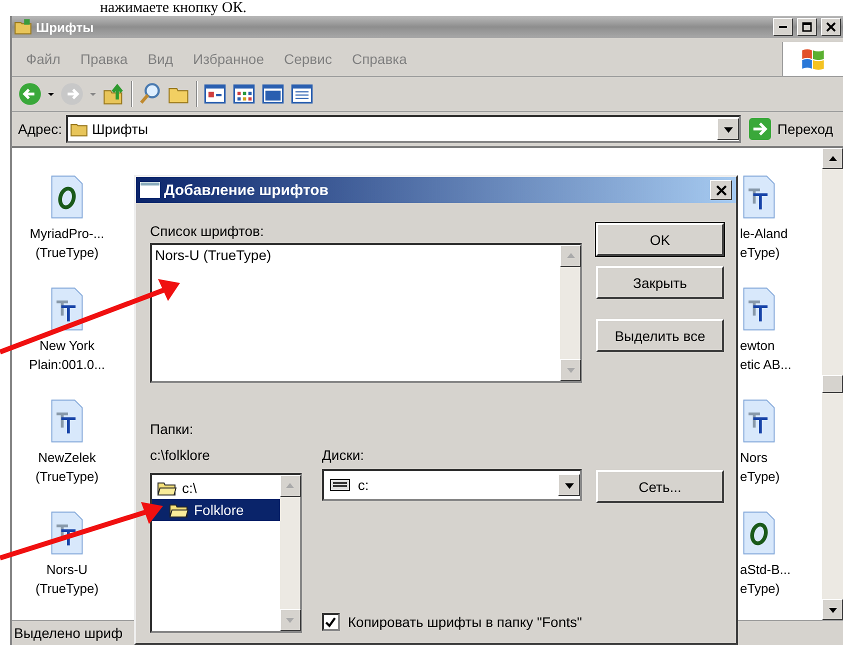  Describe the element at coordinates (760, 467) in the screenshot. I see `file-name: Nors eType)` at that location.